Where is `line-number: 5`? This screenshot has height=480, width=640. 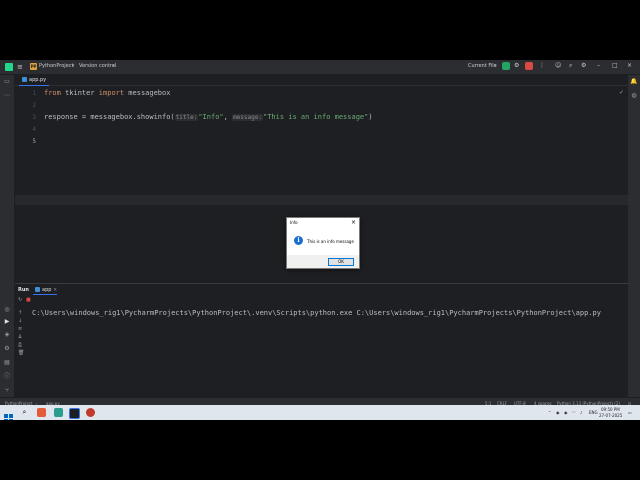 line-number: 5 is located at coordinates (34, 141).